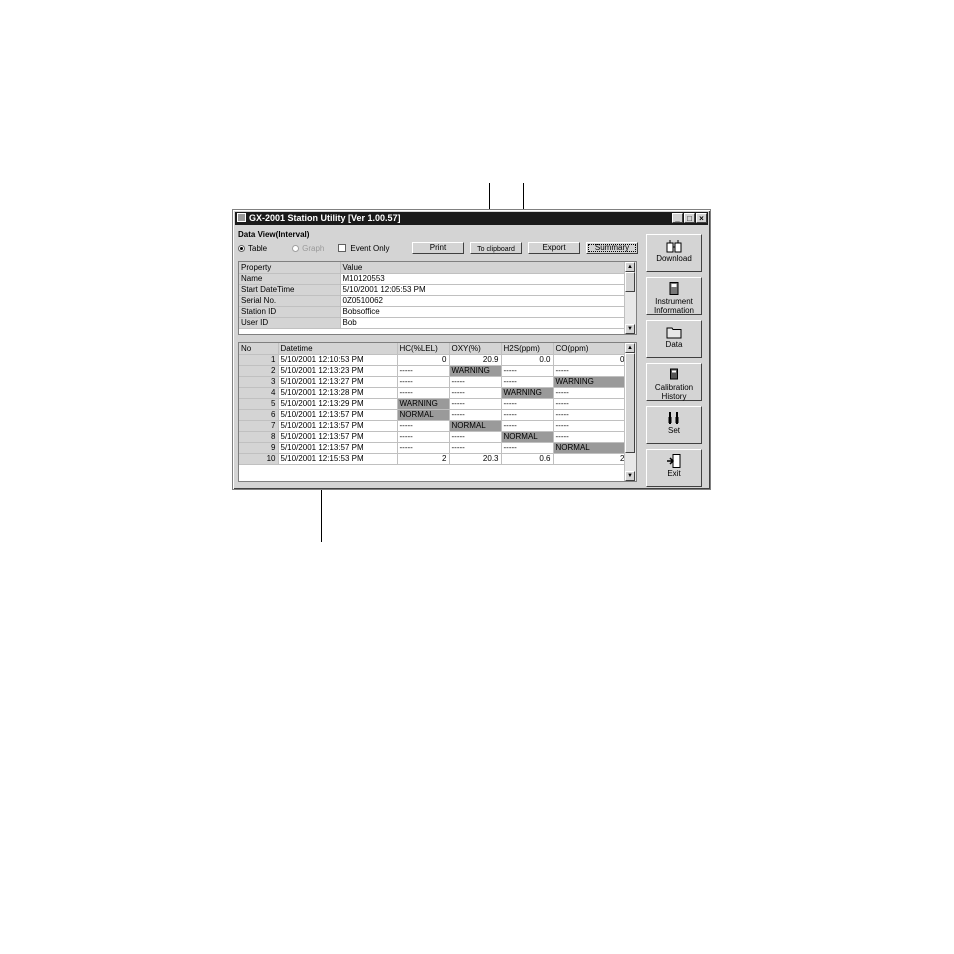 The width and height of the screenshot is (954, 954). I want to click on column-header-datetime: Datetime, so click(338, 349).